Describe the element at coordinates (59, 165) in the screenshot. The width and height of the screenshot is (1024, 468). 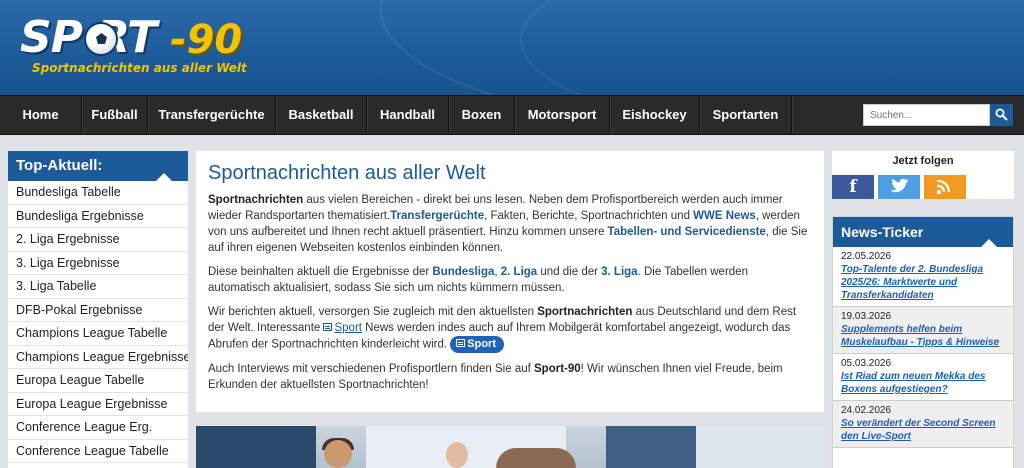
I see `sidebar-title: Top-Aktuell:` at that location.